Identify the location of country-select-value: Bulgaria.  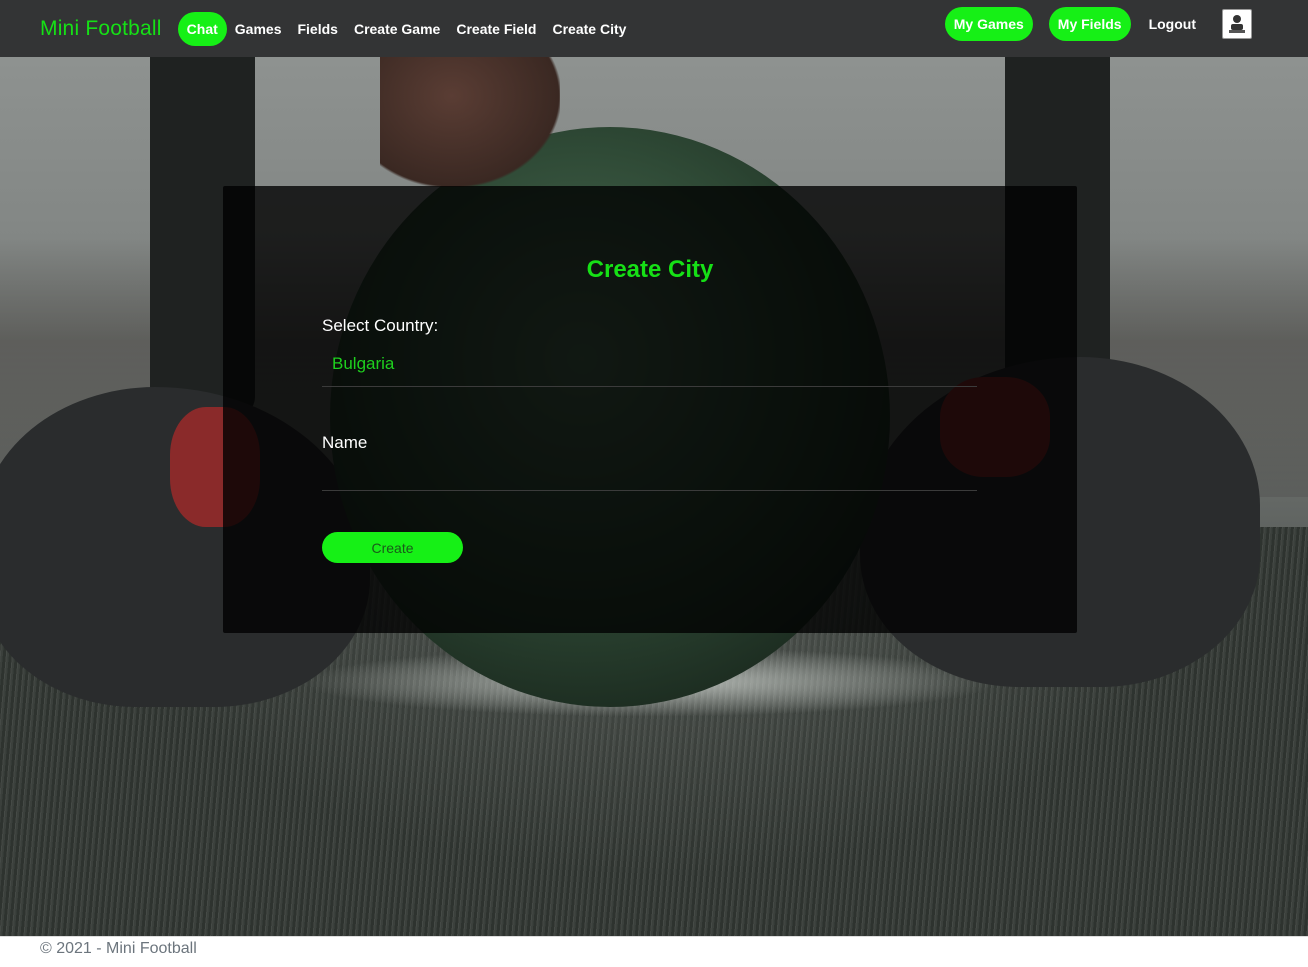
(363, 363).